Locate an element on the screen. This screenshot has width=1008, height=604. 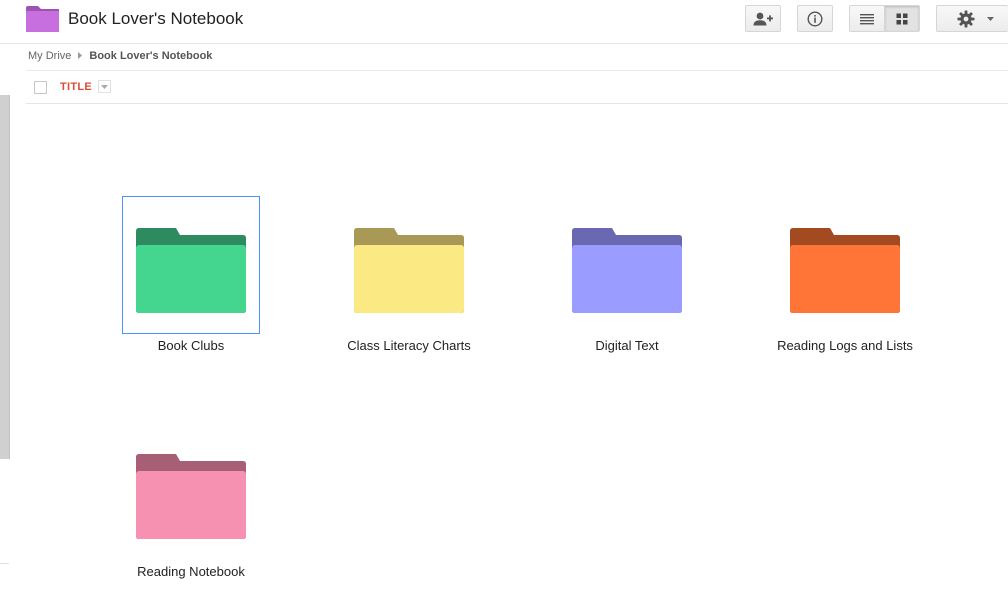
folder-tile: Book Clubs is located at coordinates (188, 281).